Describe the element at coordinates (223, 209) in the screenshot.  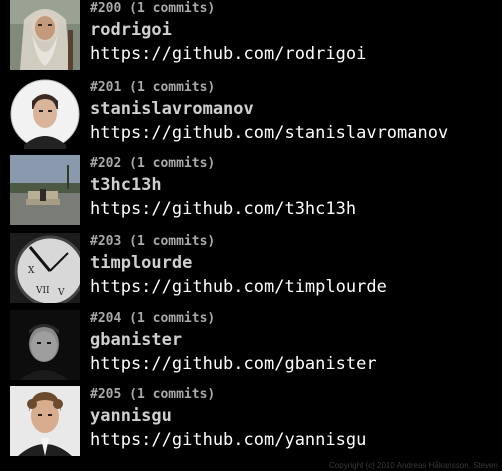
I see `contributor-profile-link: https://github.com/t3hc13h` at that location.